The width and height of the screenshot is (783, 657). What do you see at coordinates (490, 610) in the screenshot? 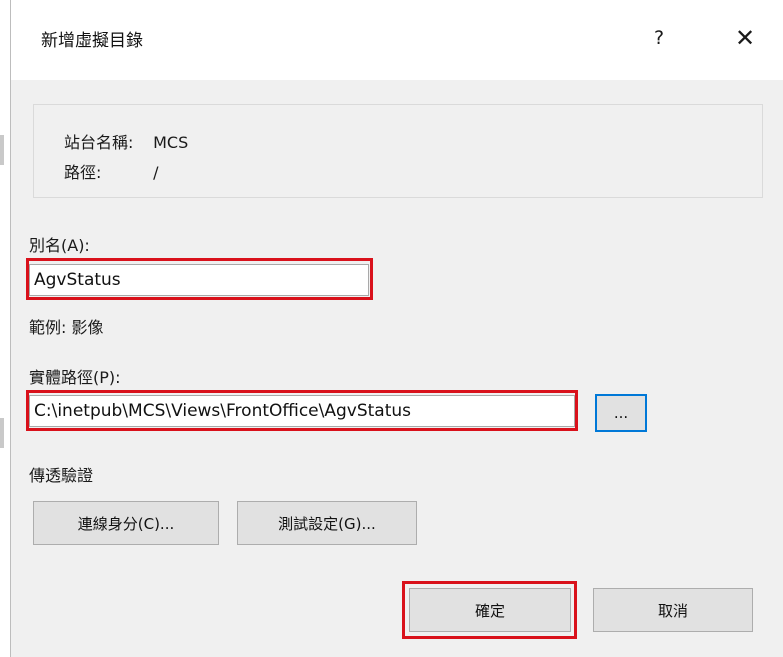
I see `ok-button: 確定` at bounding box center [490, 610].